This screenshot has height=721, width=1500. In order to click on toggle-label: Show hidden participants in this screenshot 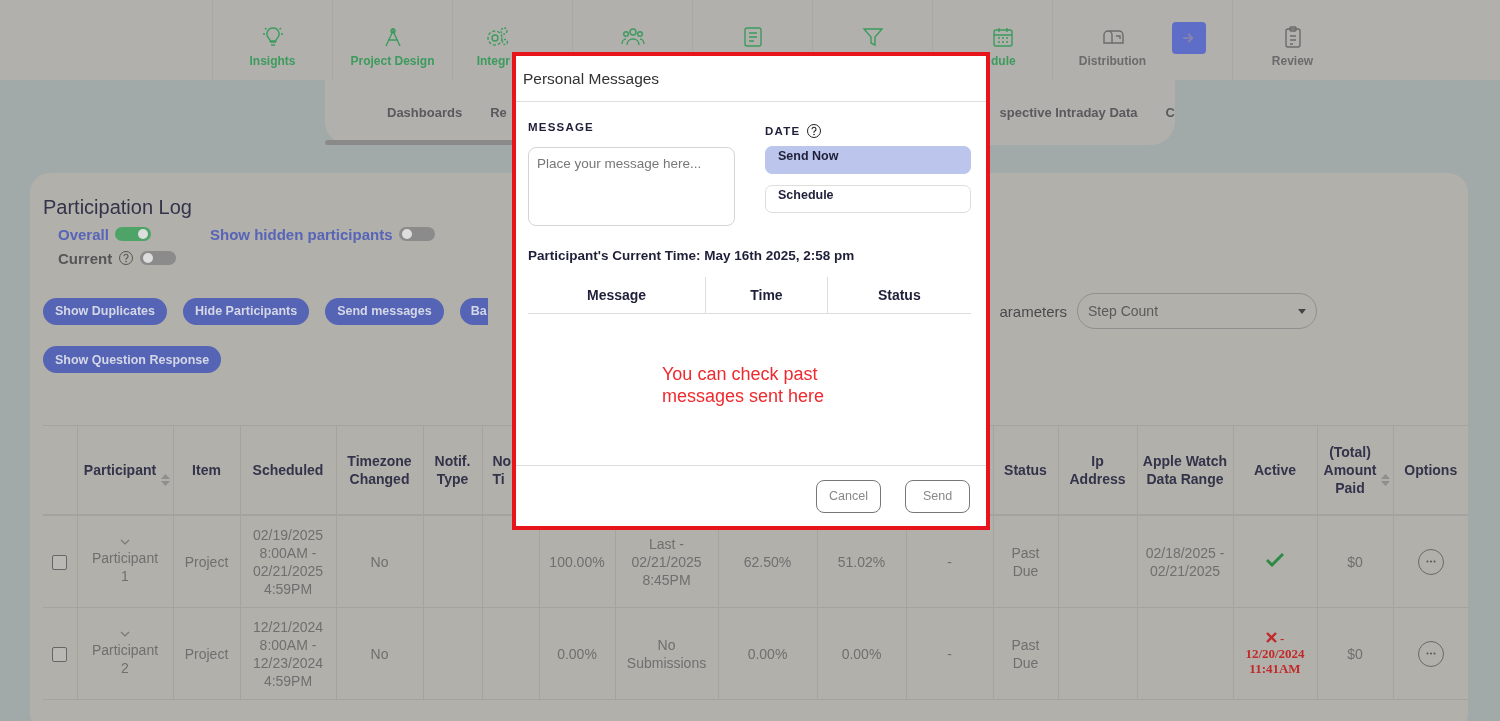, I will do `click(301, 234)`.